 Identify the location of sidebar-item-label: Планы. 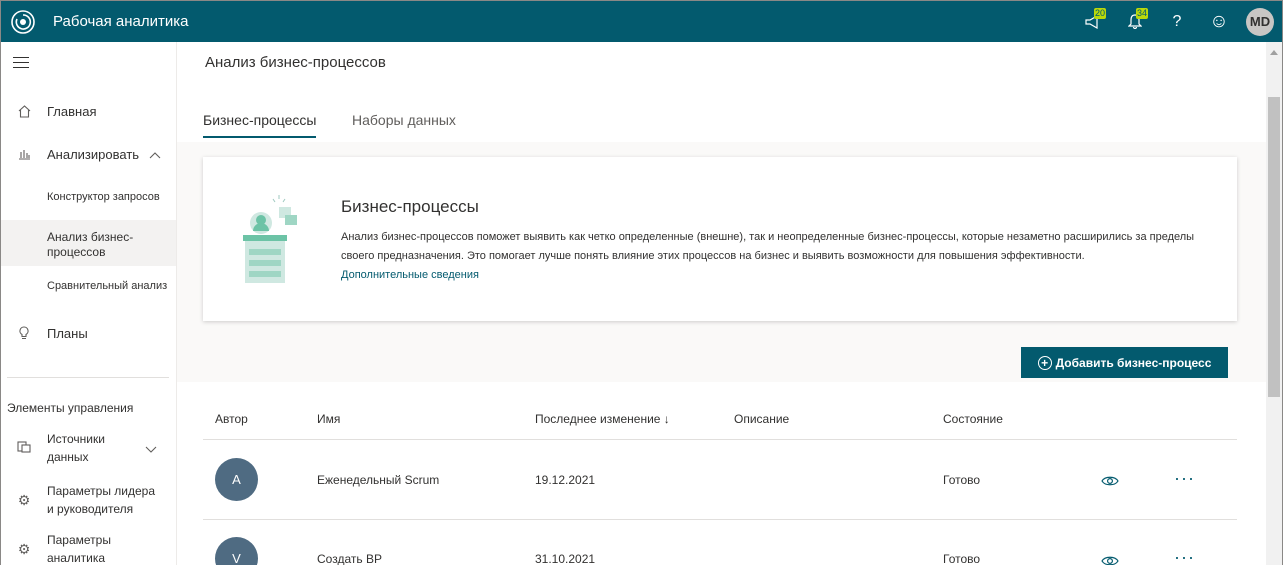
(67, 333).